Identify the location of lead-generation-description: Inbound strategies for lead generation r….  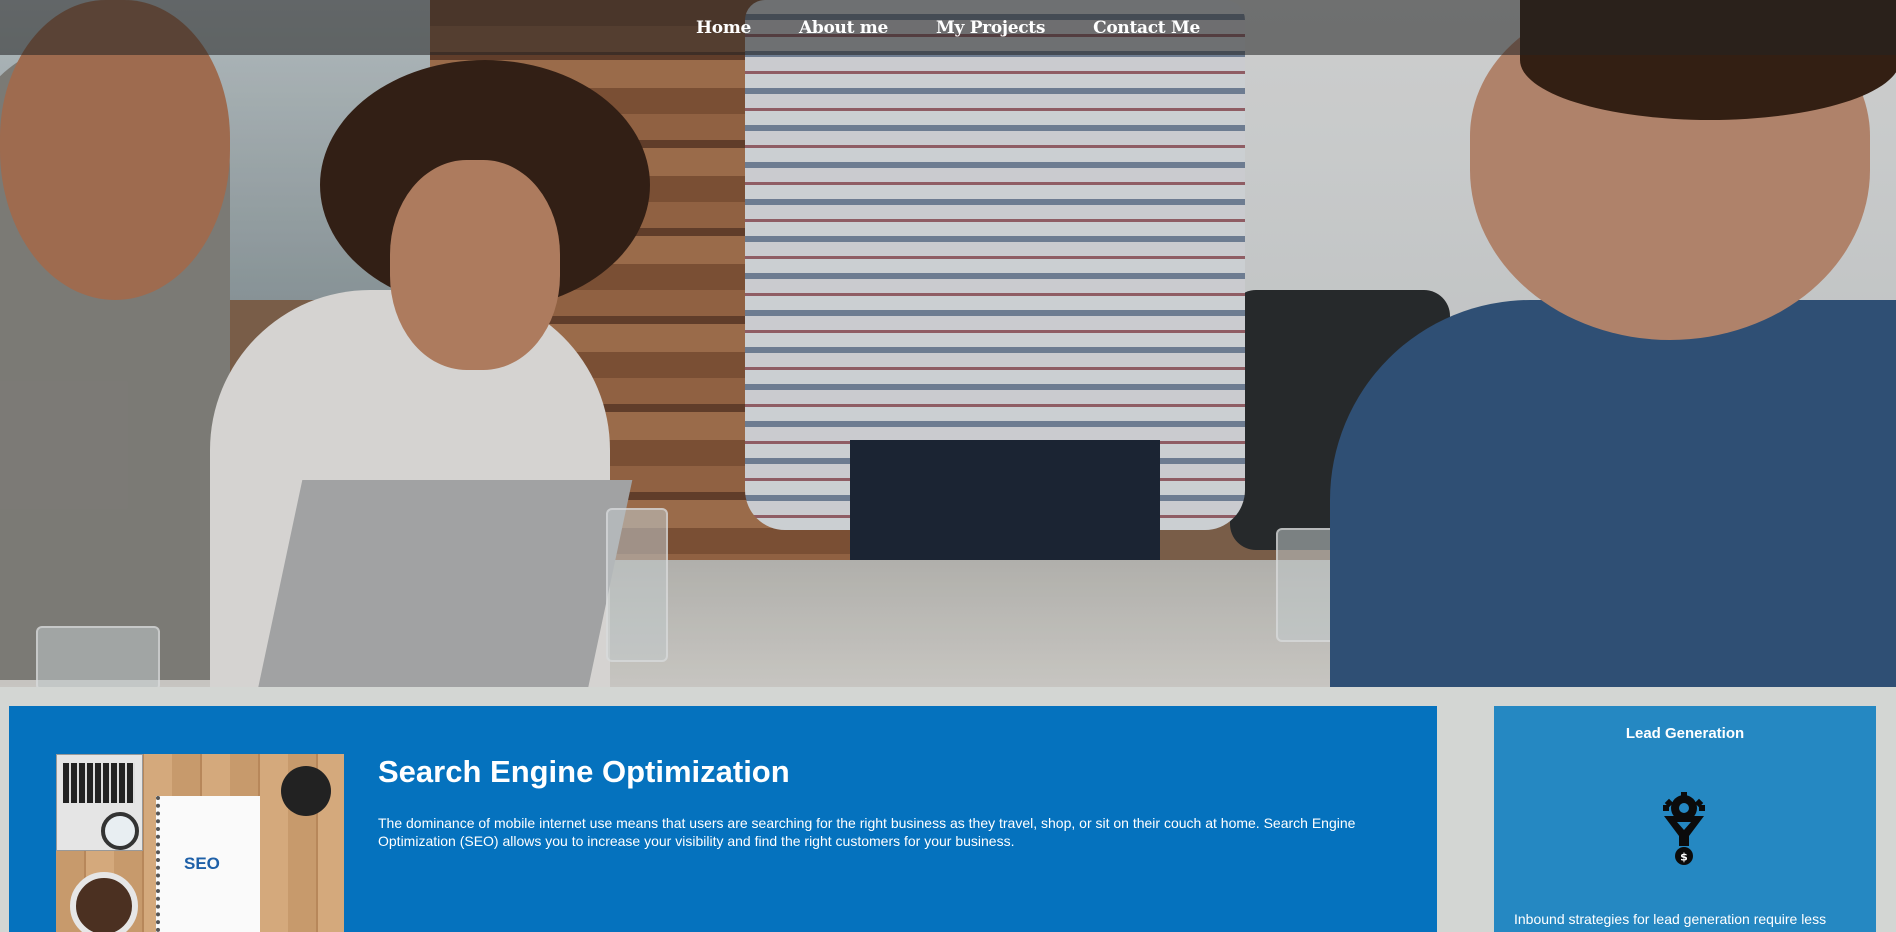
(1670, 919).